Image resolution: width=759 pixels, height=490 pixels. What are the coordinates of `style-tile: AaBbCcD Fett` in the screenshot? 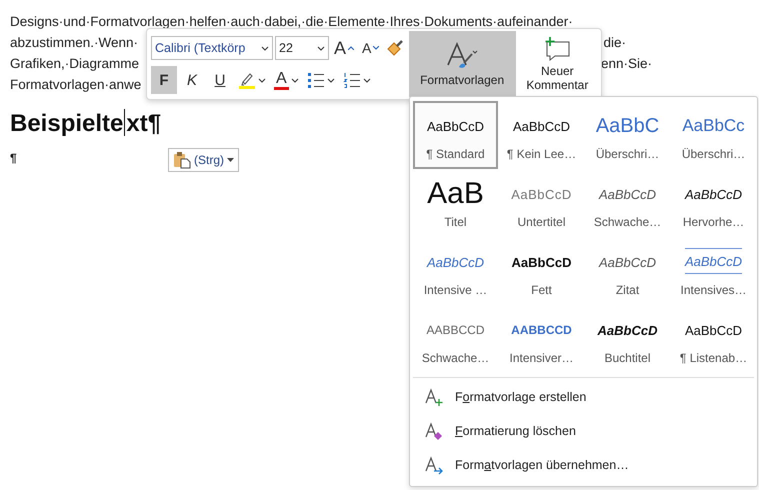 It's located at (541, 271).